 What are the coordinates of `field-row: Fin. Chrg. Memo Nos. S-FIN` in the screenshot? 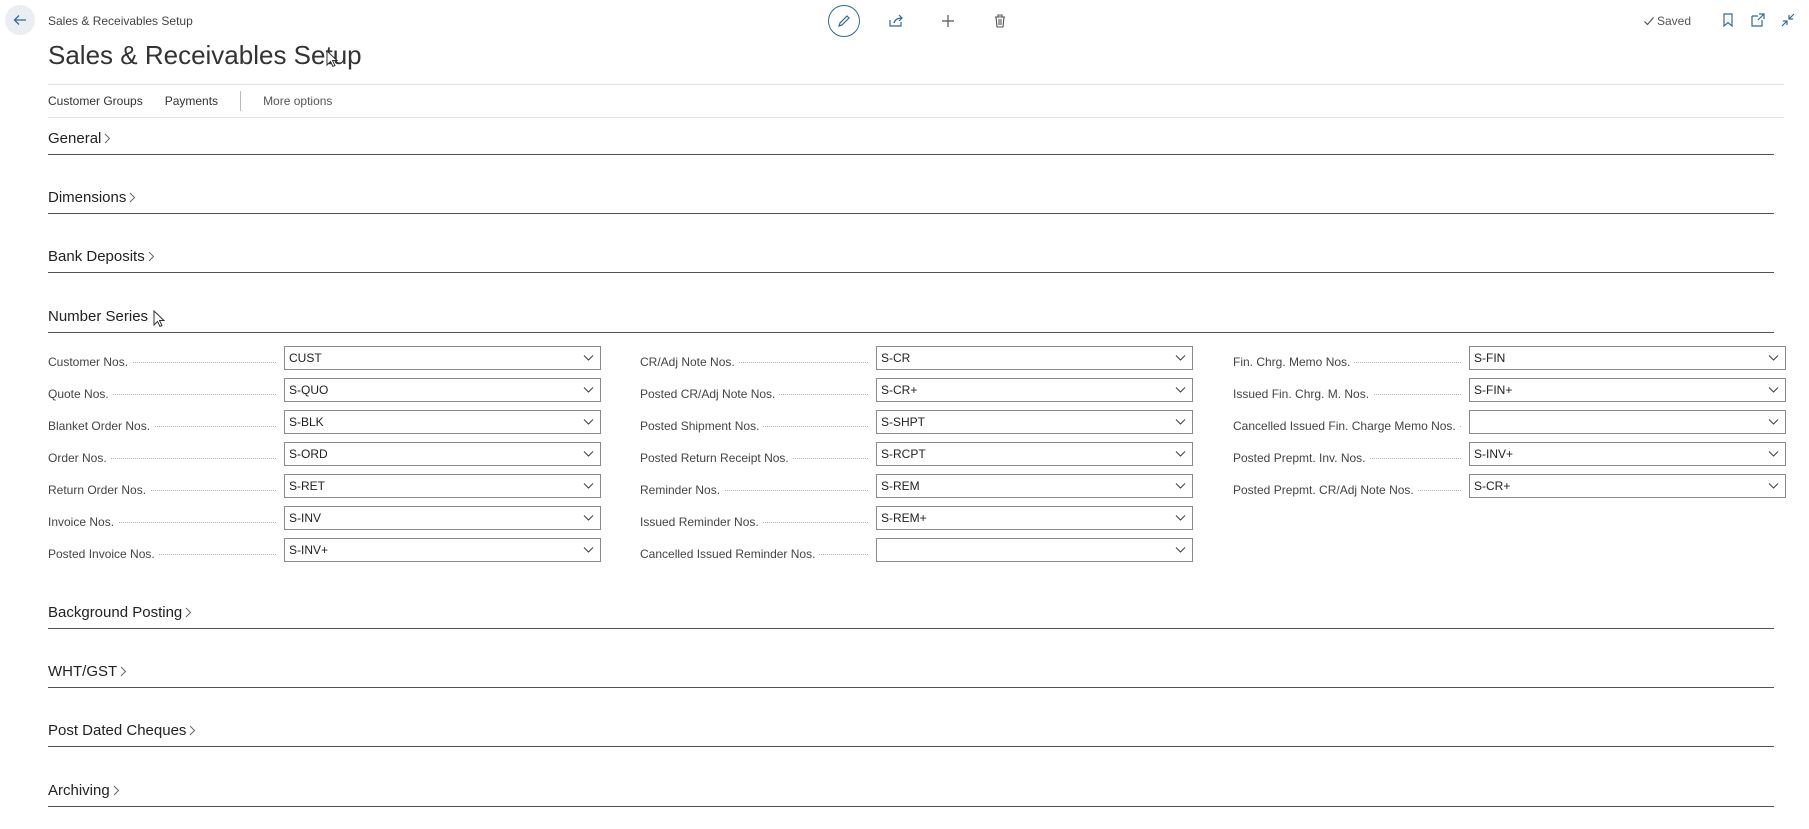 It's located at (1511, 362).